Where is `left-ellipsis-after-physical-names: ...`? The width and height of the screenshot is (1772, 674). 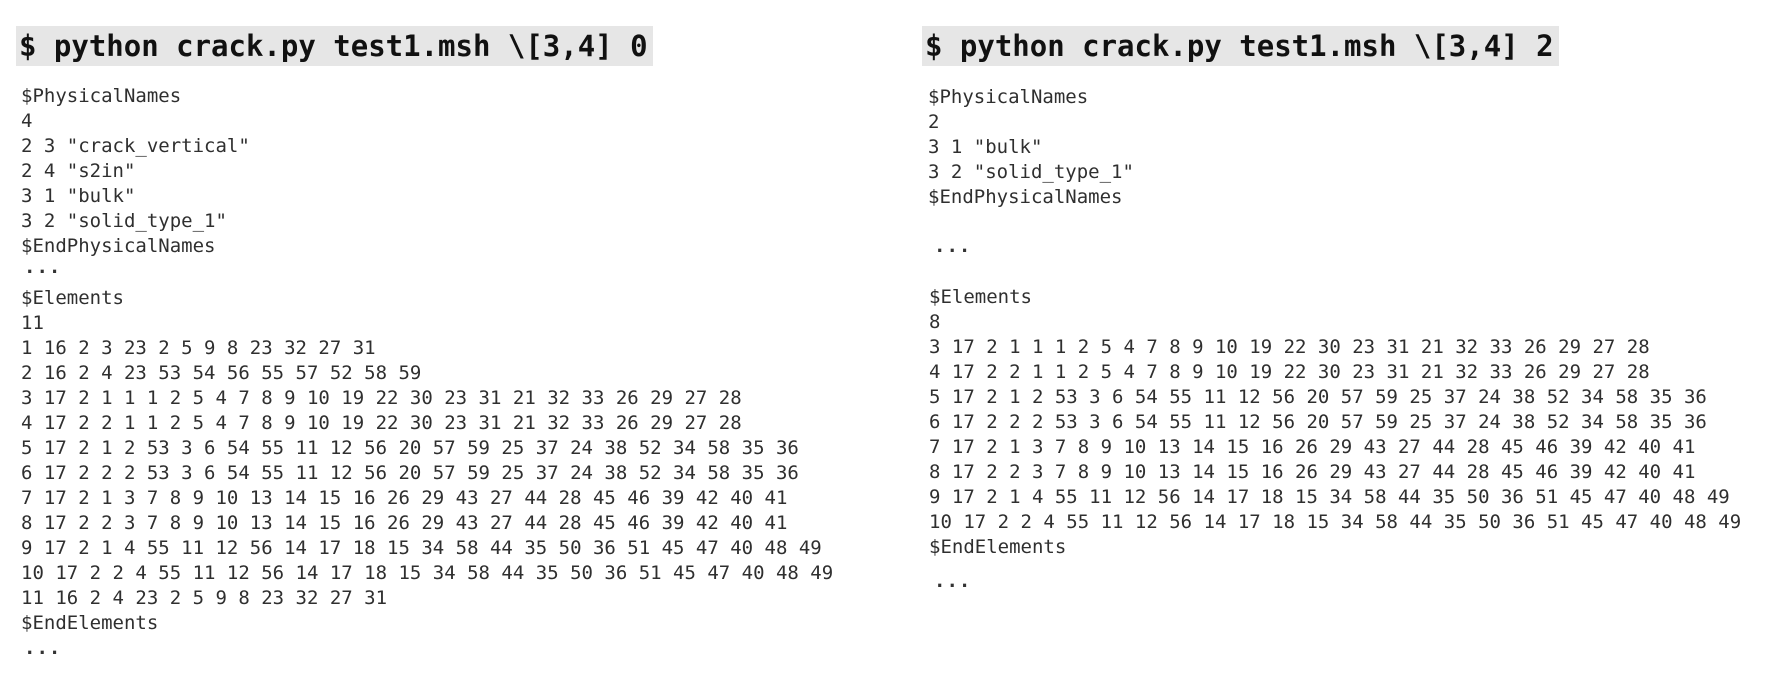 left-ellipsis-after-physical-names: ... is located at coordinates (43, 267).